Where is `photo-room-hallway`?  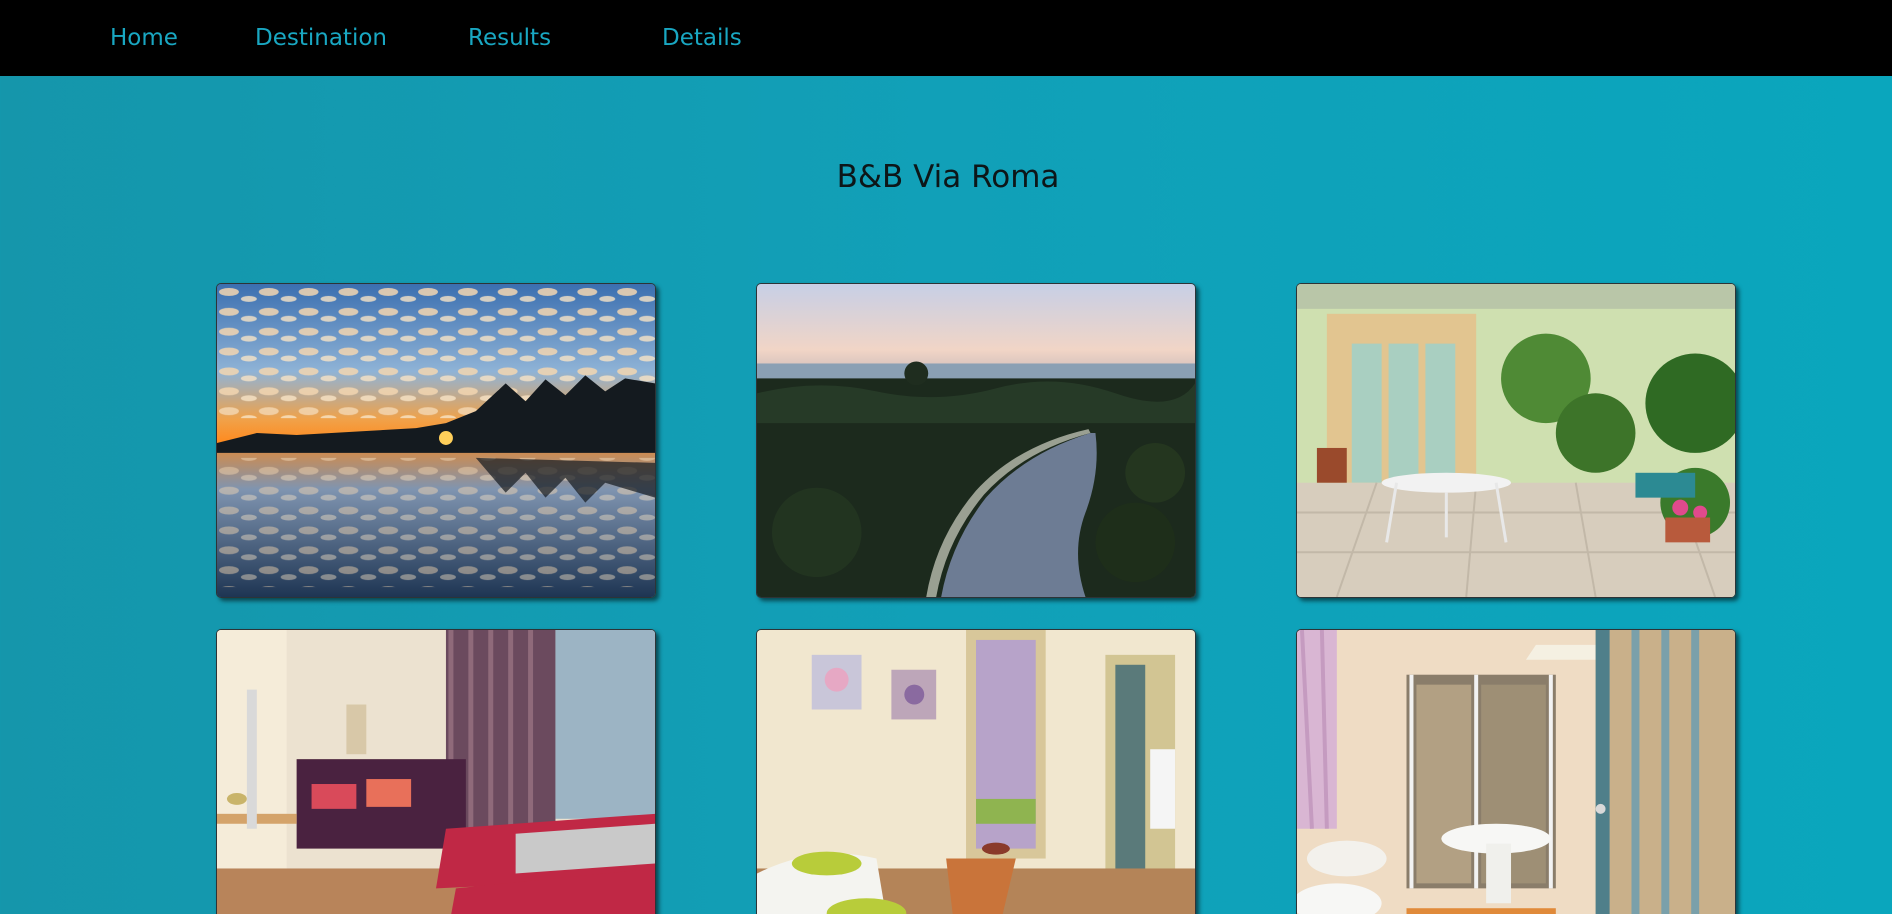 photo-room-hallway is located at coordinates (976, 771).